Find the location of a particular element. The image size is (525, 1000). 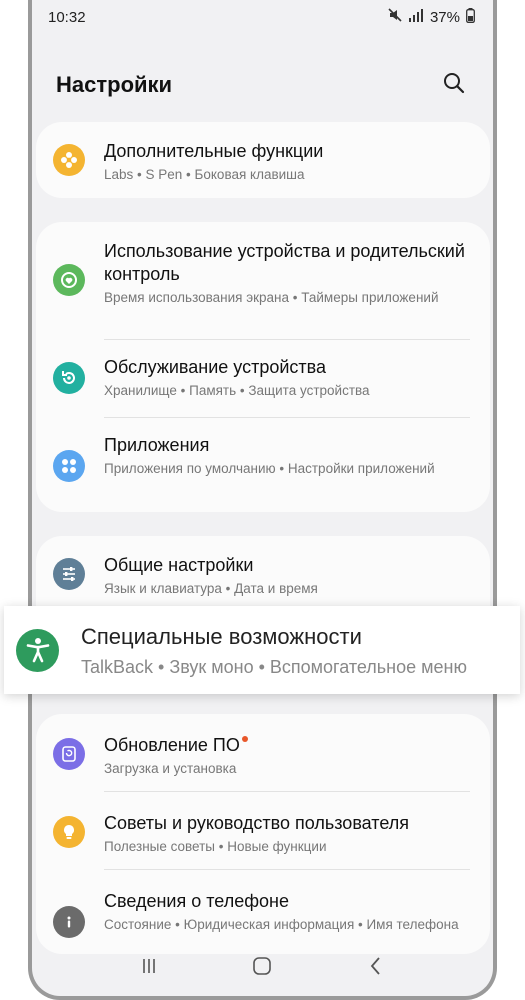

home-icon is located at coordinates (262, 968).